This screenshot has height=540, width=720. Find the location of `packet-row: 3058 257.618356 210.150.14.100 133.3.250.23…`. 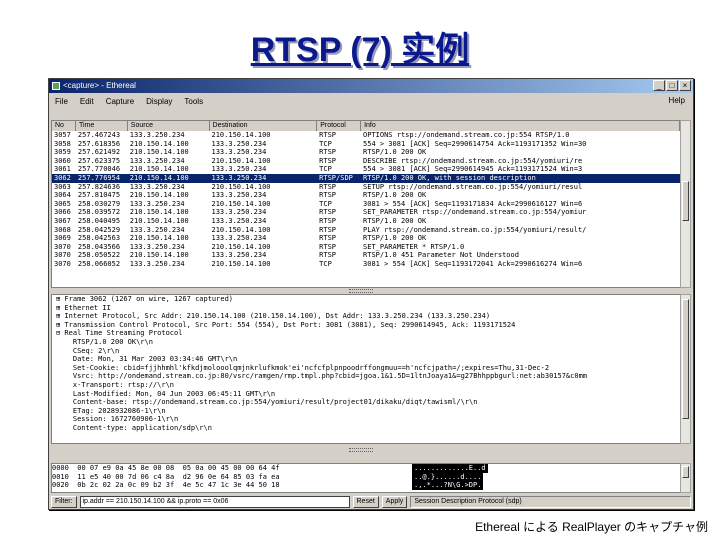

packet-row: 3058 257.618356 210.150.14.100 133.3.250.23… is located at coordinates (366, 144).